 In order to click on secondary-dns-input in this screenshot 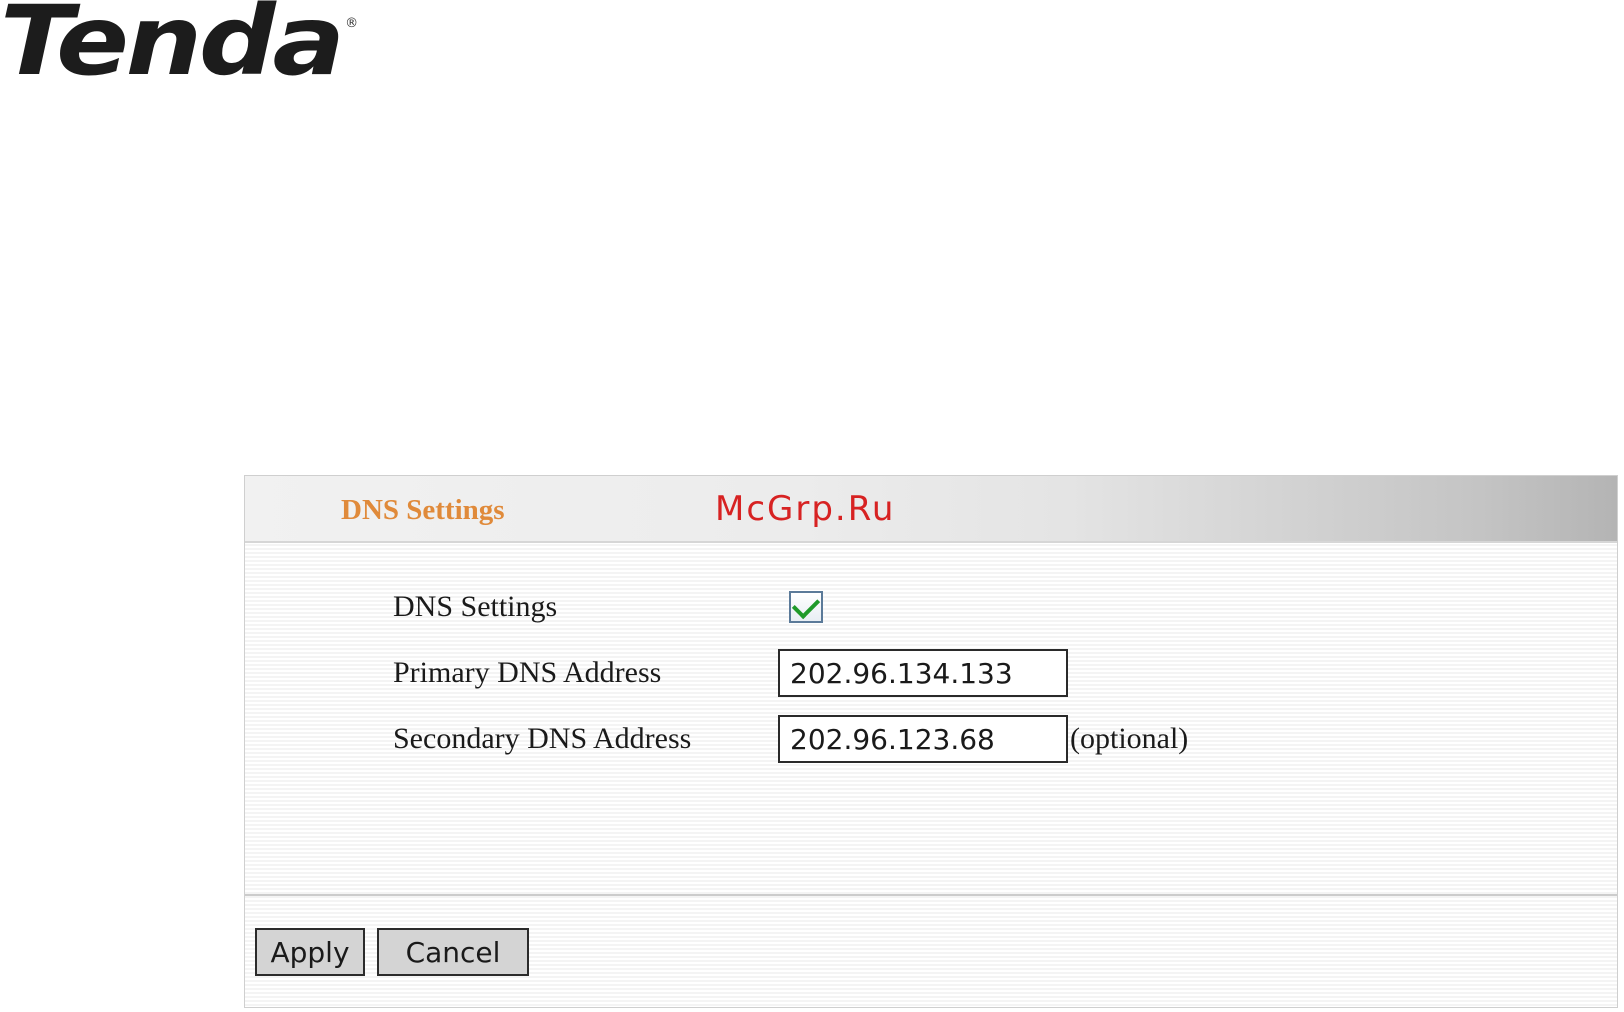, I will do `click(923, 739)`.